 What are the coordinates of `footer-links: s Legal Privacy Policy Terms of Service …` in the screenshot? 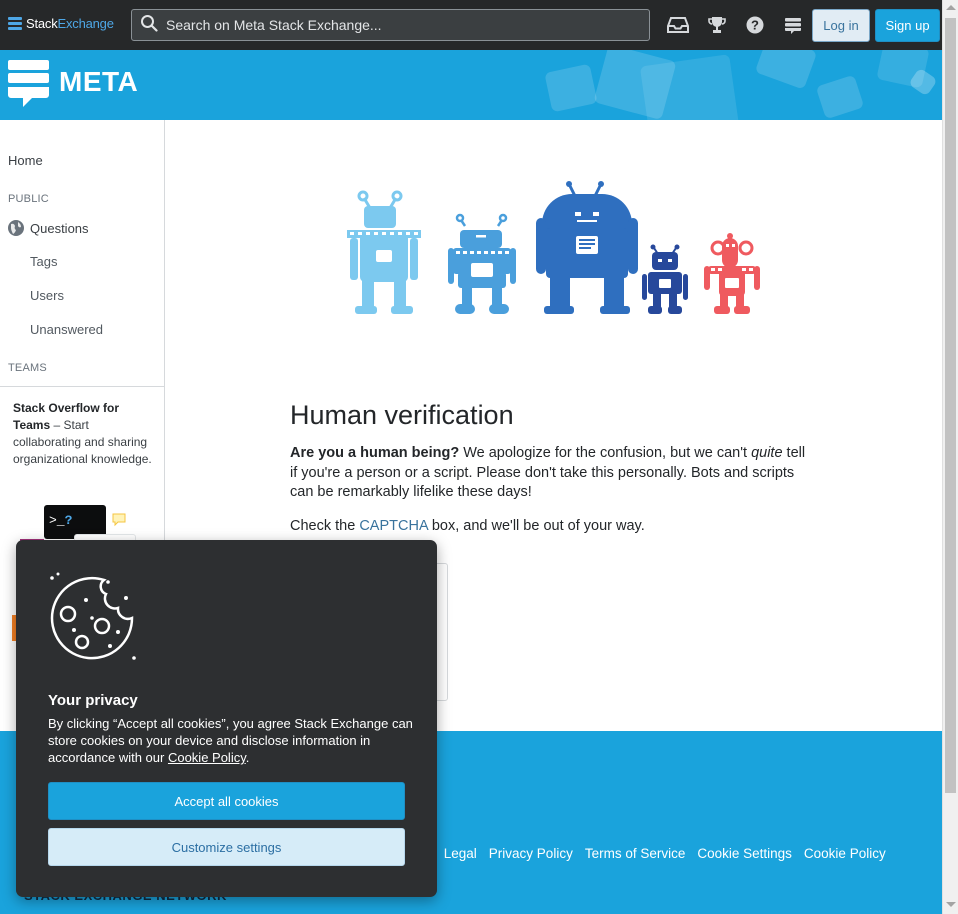 It's located at (655, 853).